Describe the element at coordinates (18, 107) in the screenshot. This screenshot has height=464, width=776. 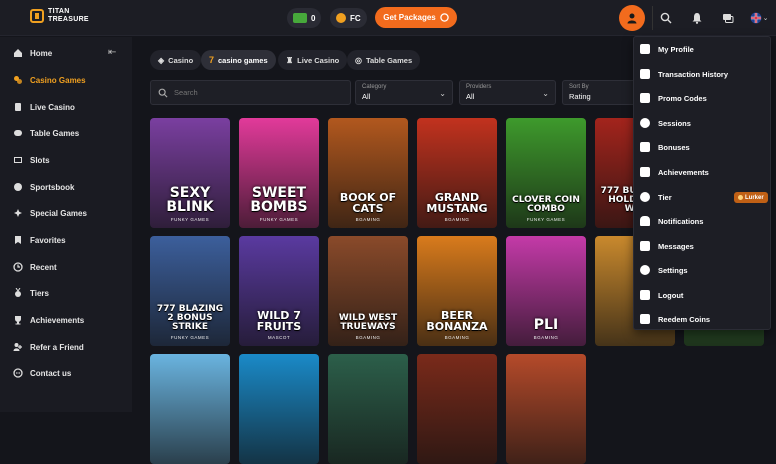
I see `live-casino-icon` at that location.